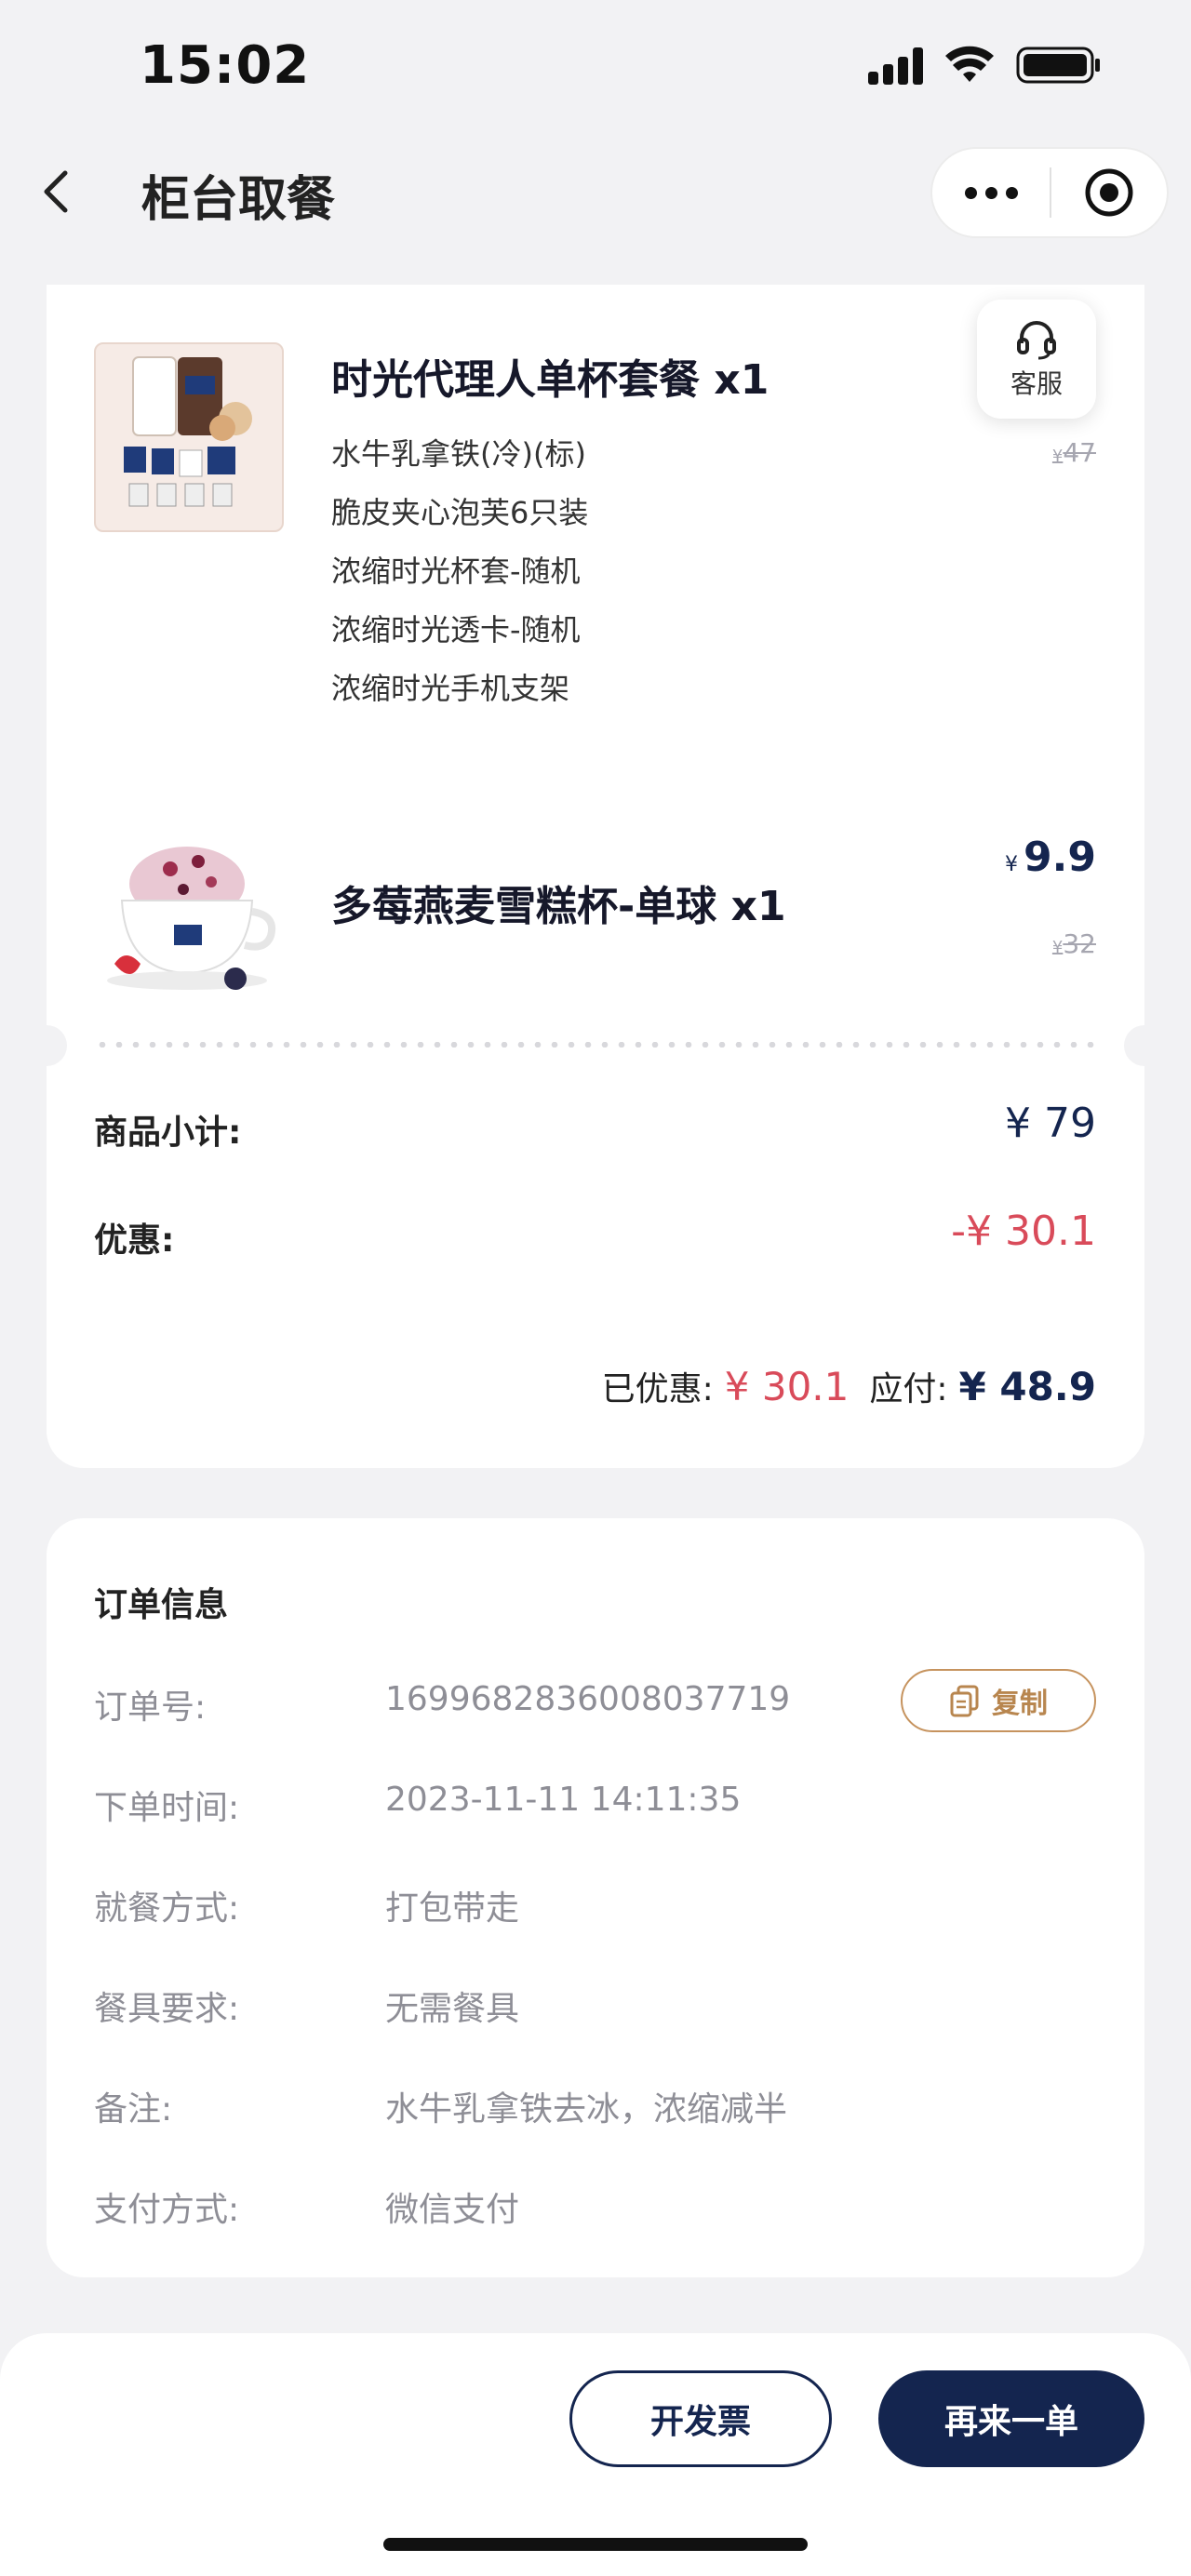 The image size is (1191, 2576). I want to click on payable-label: 应付:, so click(908, 1389).